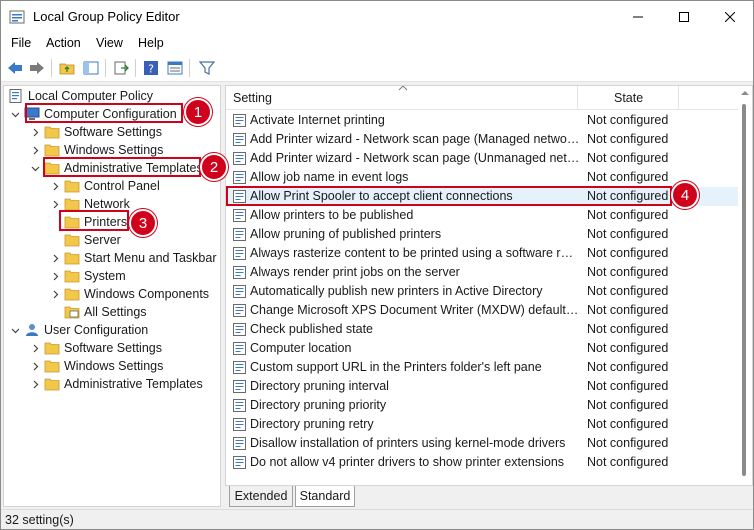 The height and width of the screenshot is (530, 754). Describe the element at coordinates (329, 177) in the screenshot. I see `setting-name: Allow job name in event logs` at that location.